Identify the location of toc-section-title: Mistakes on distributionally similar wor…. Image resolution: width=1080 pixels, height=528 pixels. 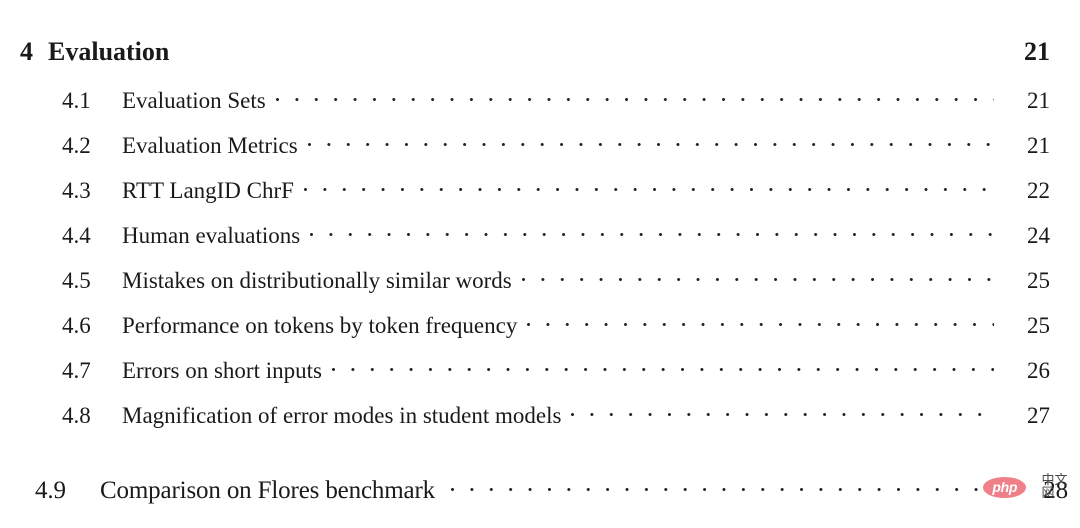
(317, 281).